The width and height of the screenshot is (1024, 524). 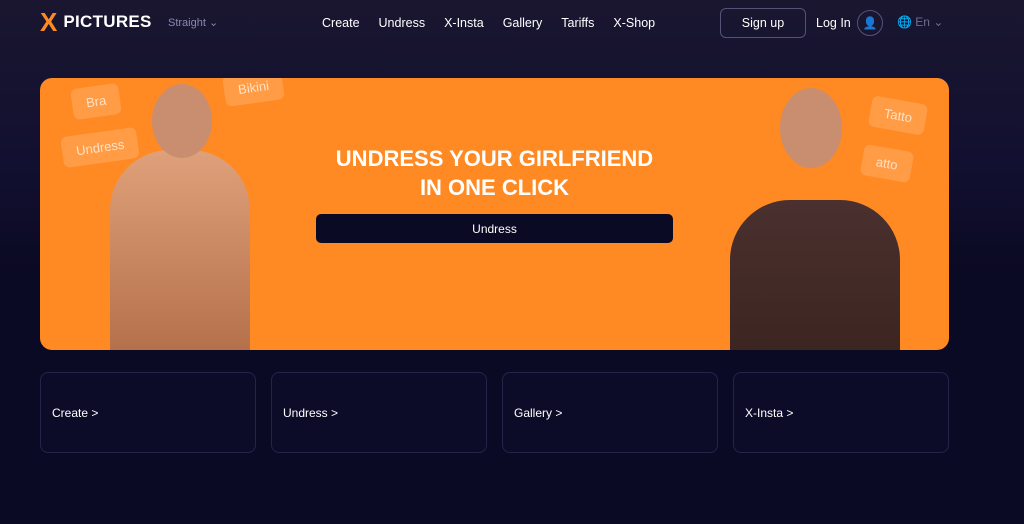 I want to click on hero-headline: UNDRESS YOUR GIRLFRIEND IN ONE CLICK, so click(x=494, y=173).